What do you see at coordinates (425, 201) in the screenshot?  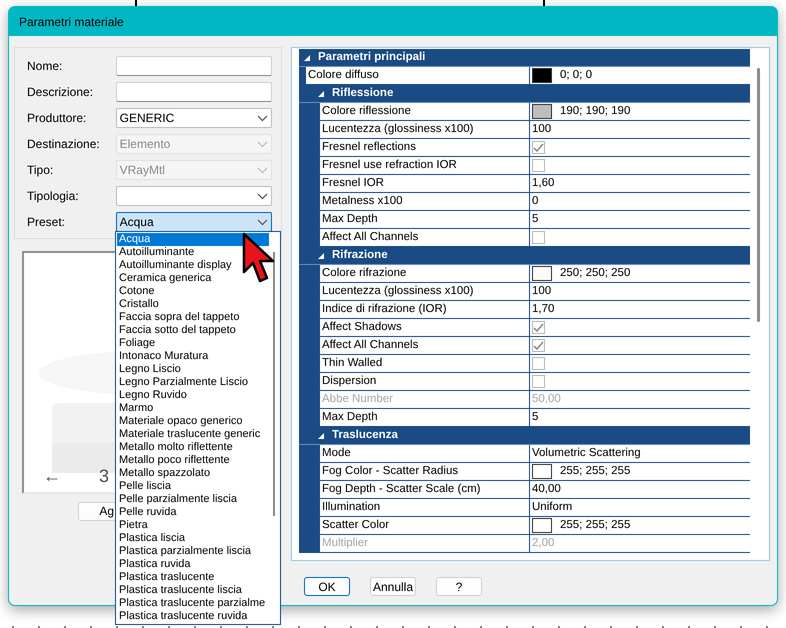 I see `property-label: Metalness x100` at bounding box center [425, 201].